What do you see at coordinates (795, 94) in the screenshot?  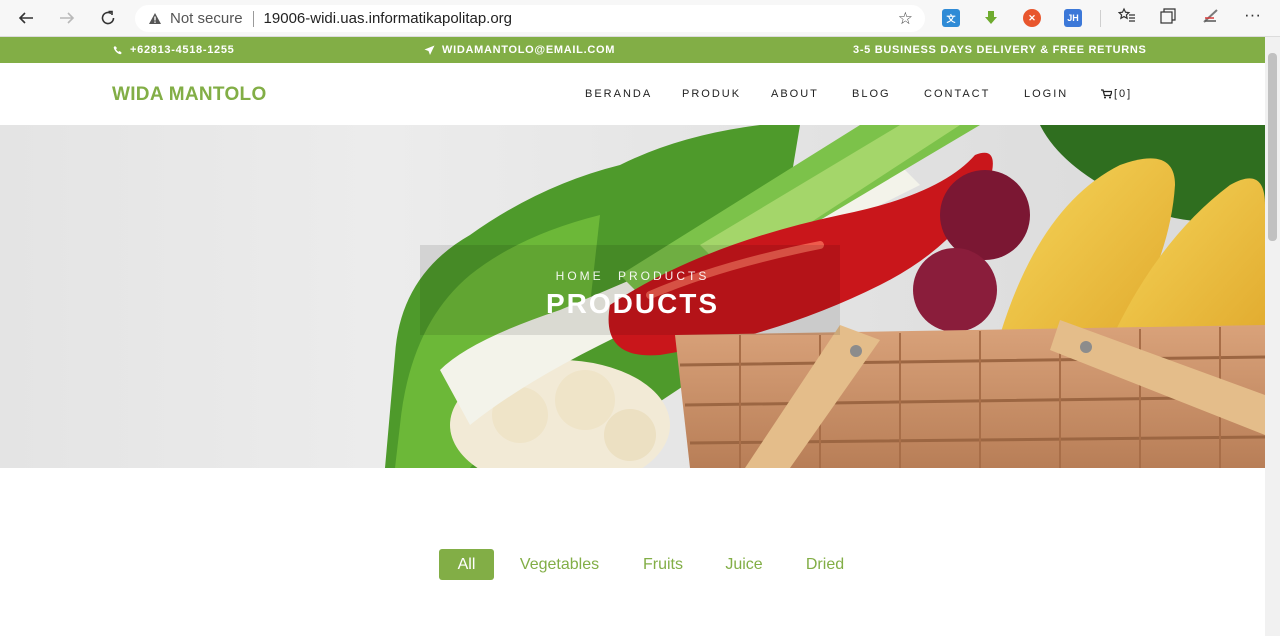 I see `nav-item-about: ABOUT` at bounding box center [795, 94].